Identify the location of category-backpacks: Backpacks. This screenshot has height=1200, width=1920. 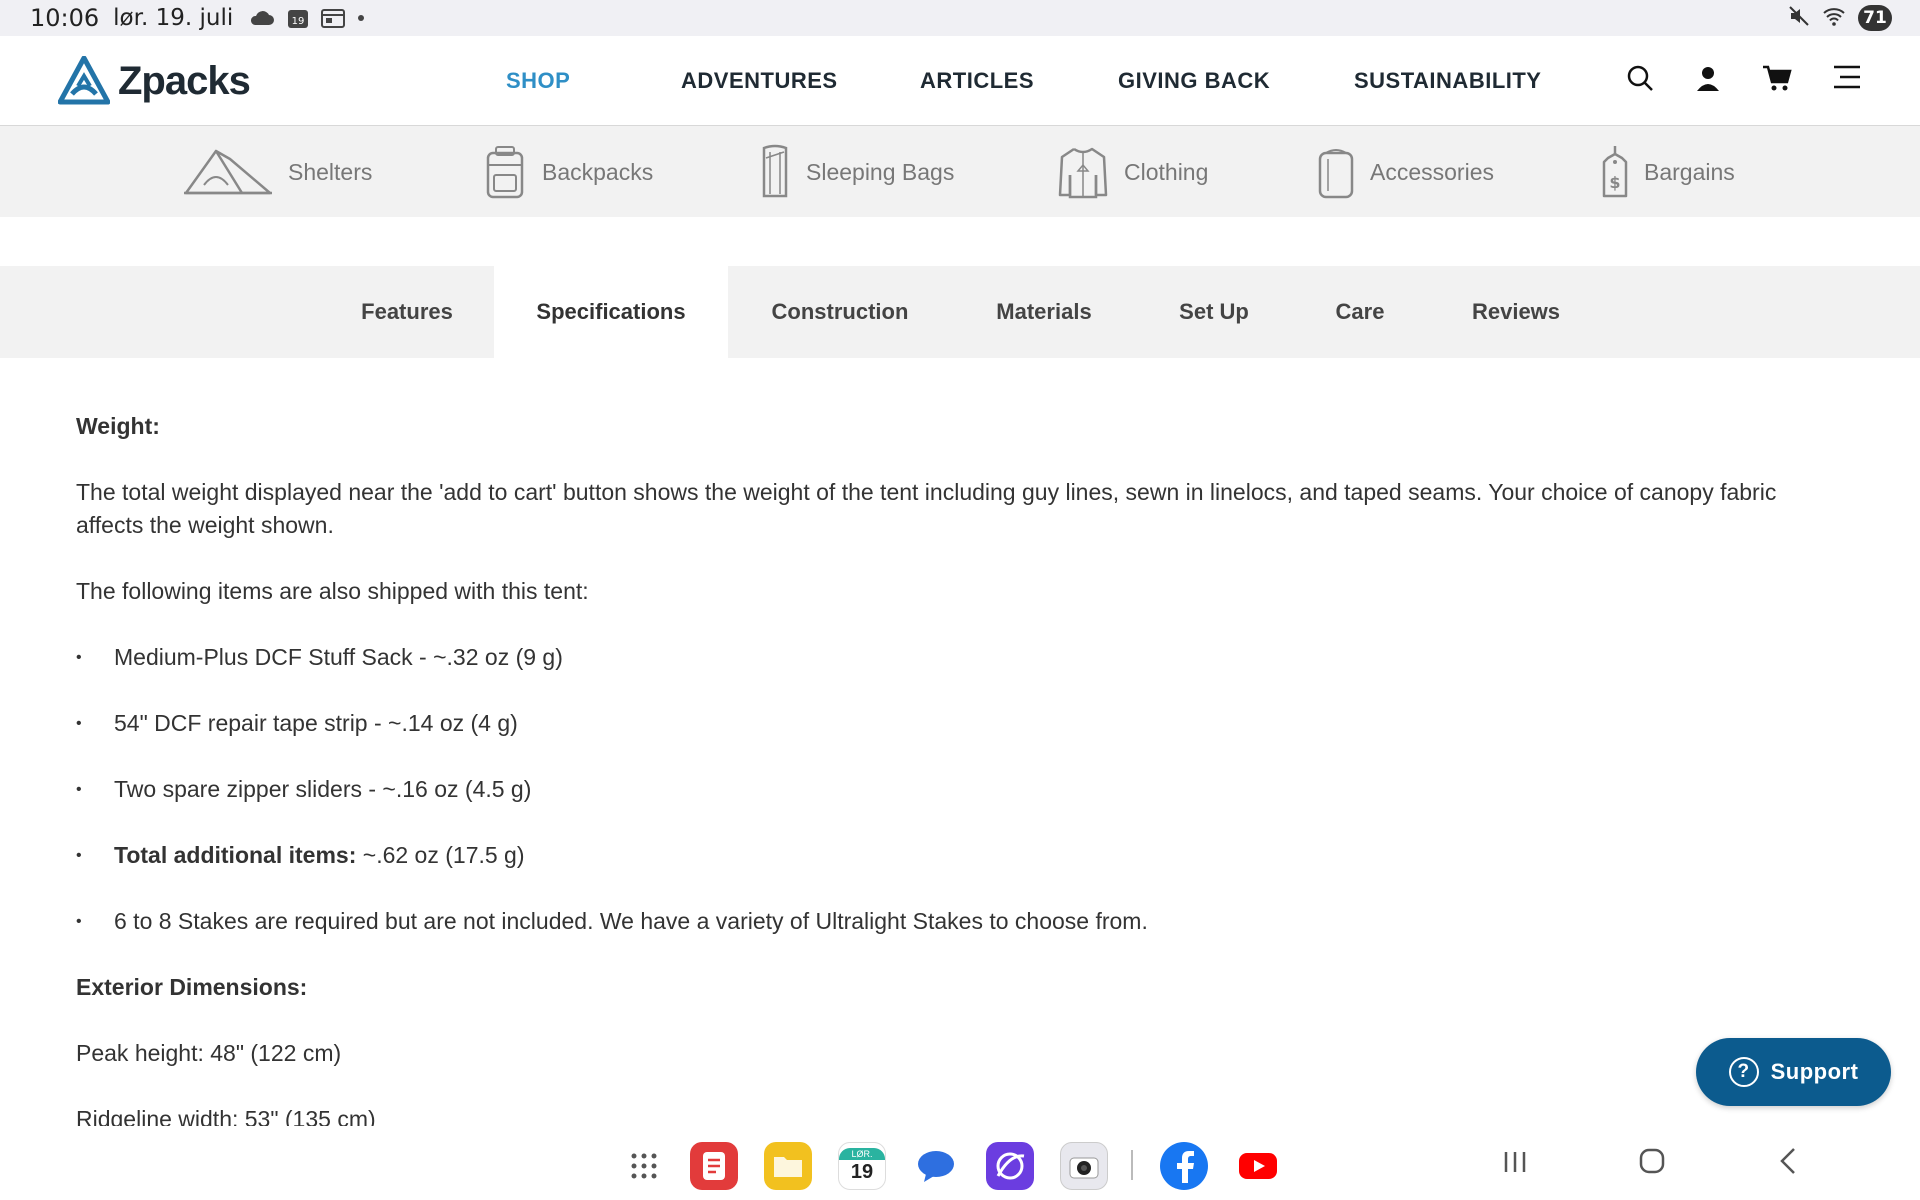
(567, 172).